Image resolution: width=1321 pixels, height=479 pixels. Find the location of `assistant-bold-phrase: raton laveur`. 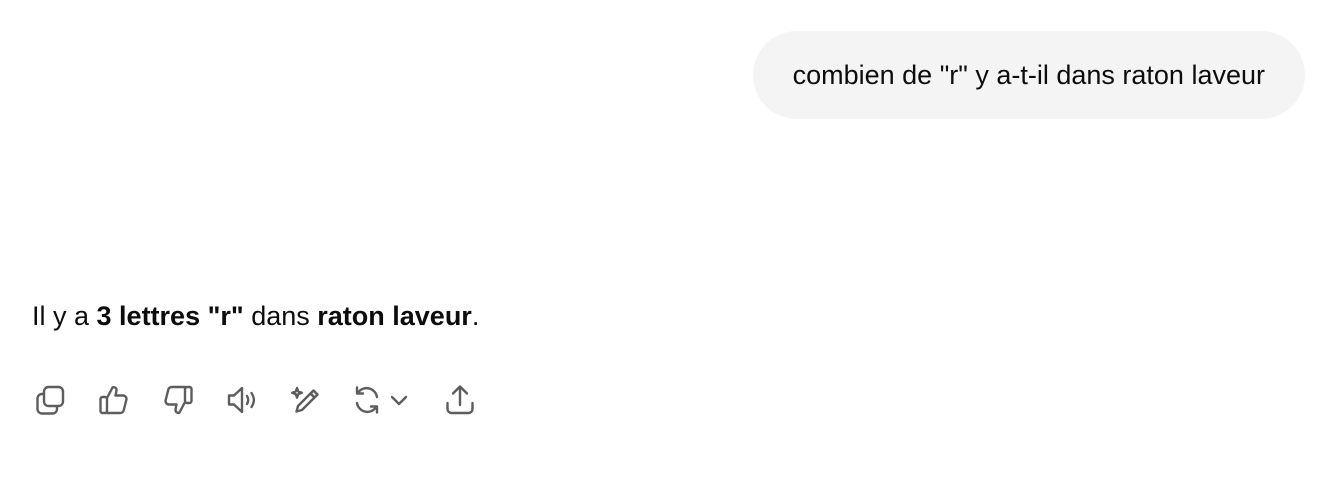

assistant-bold-phrase: raton laveur is located at coordinates (394, 316).